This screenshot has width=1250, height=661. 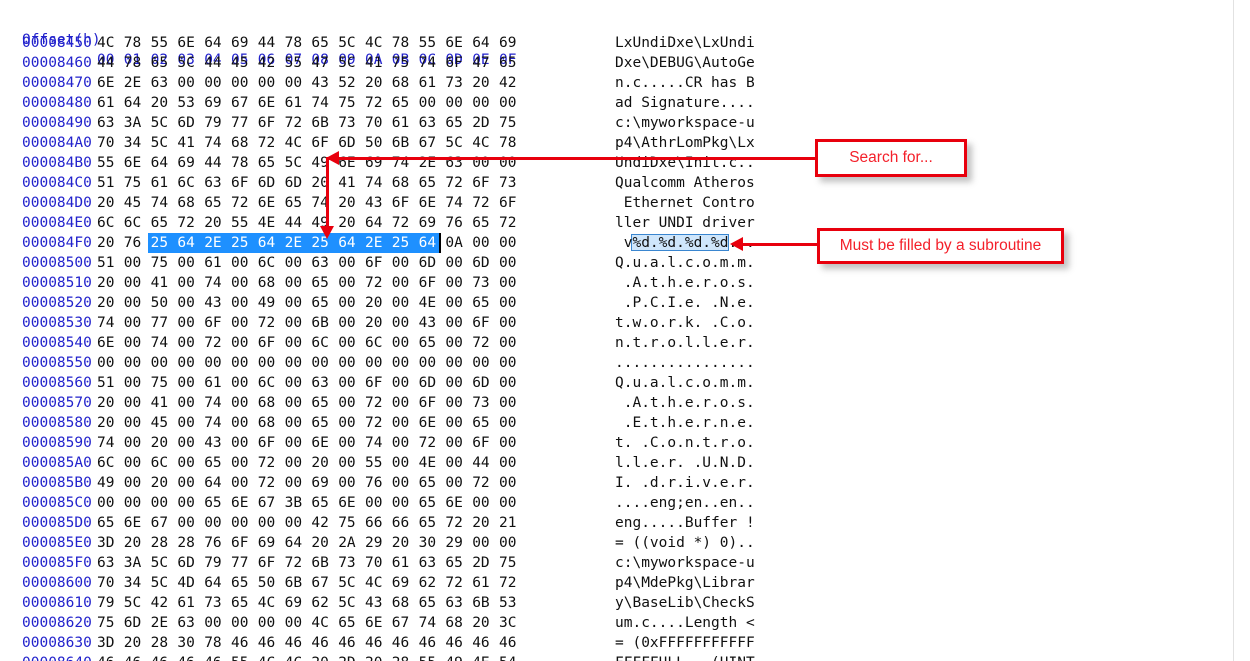 What do you see at coordinates (135, 183) in the screenshot?
I see `hex-byte-cell: 75` at bounding box center [135, 183].